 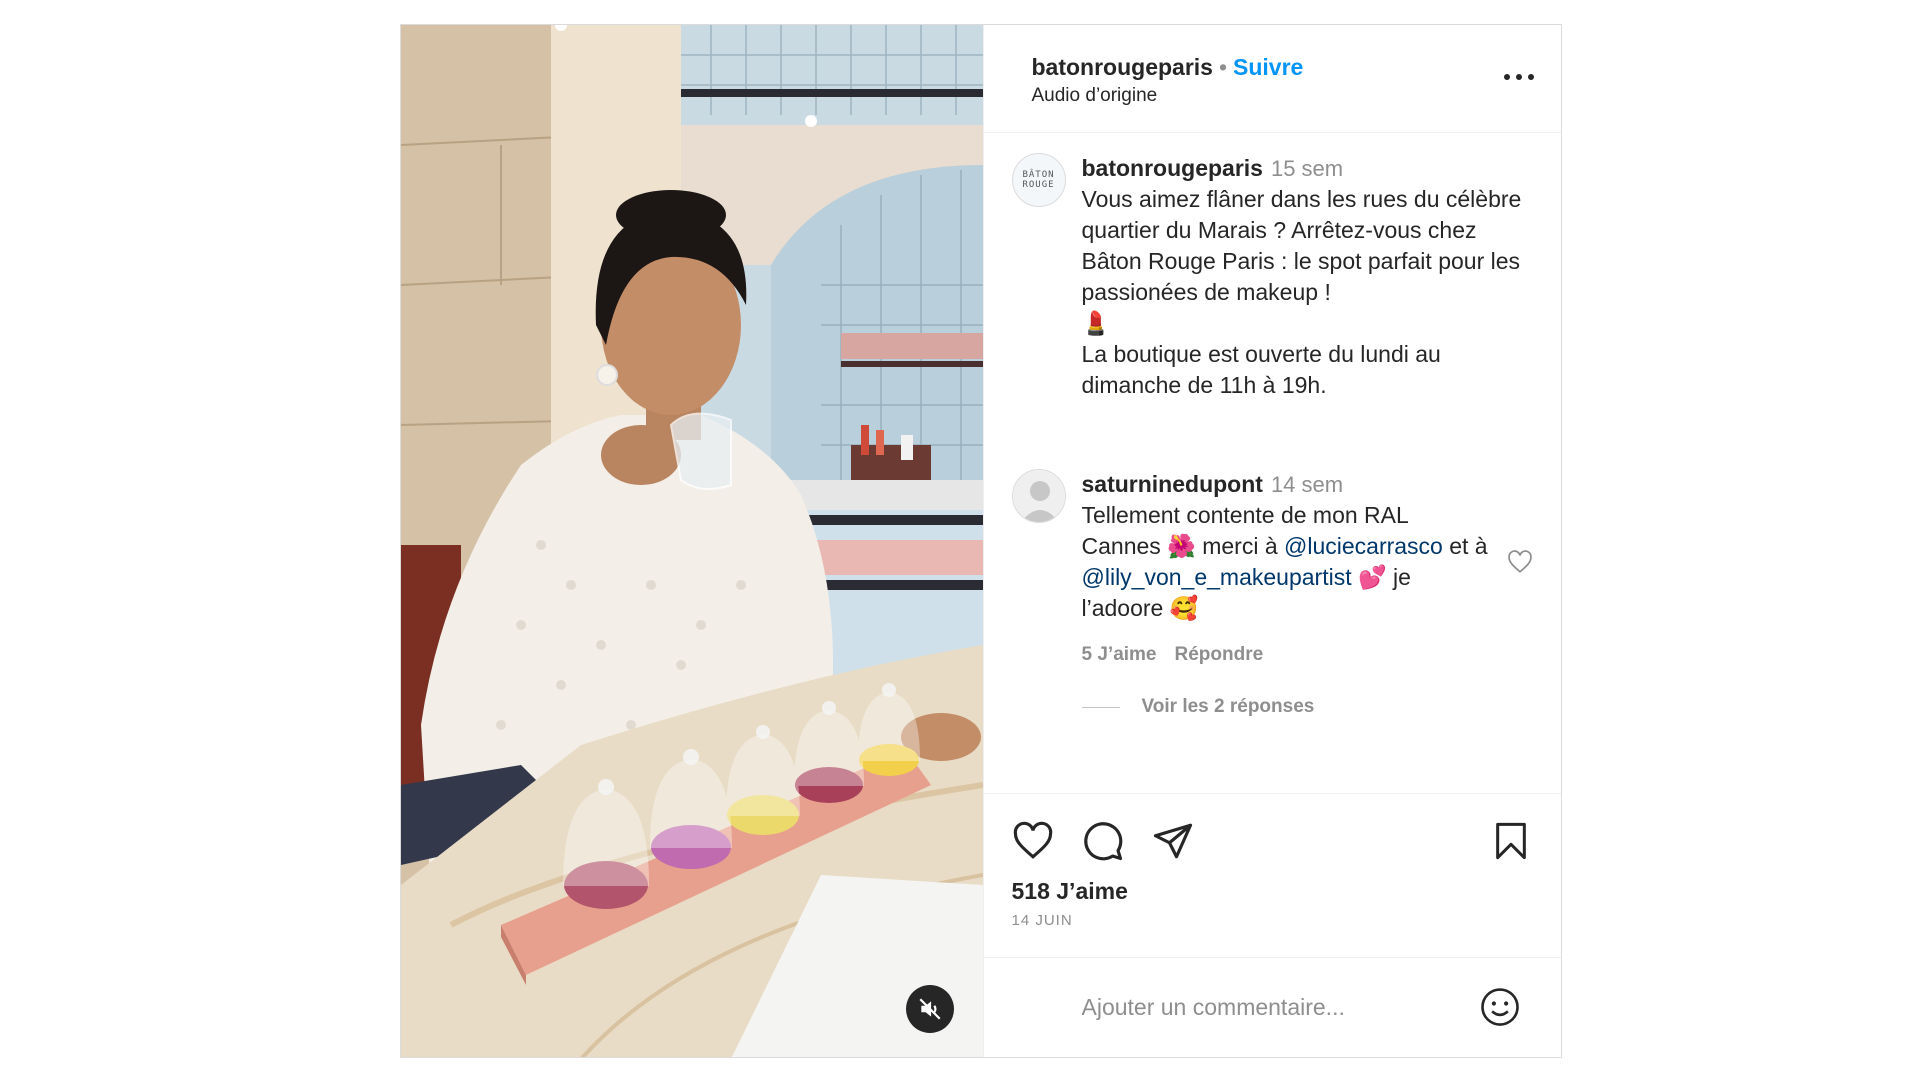 I want to click on comment-text: et à, so click(x=1465, y=546).